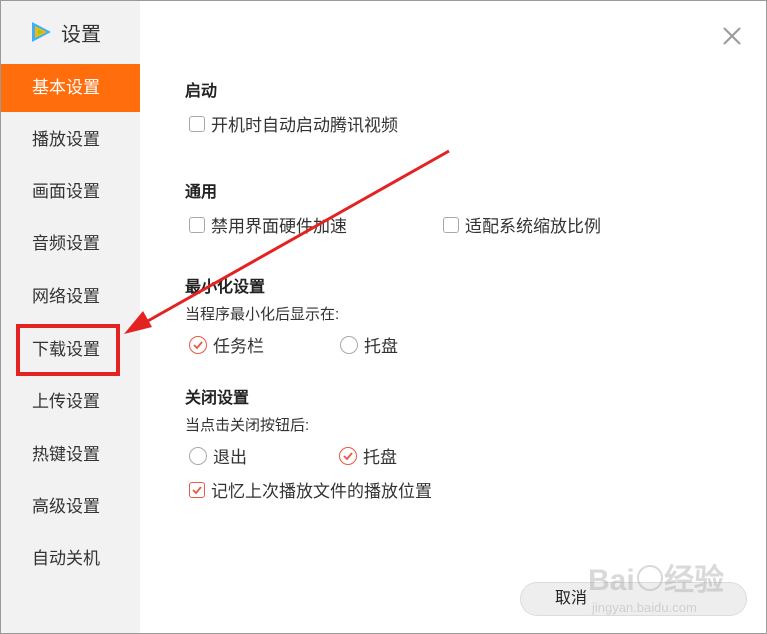 The width and height of the screenshot is (767, 634). Describe the element at coordinates (197, 224) in the screenshot. I see `disable-hw-accel-checkbox` at that location.